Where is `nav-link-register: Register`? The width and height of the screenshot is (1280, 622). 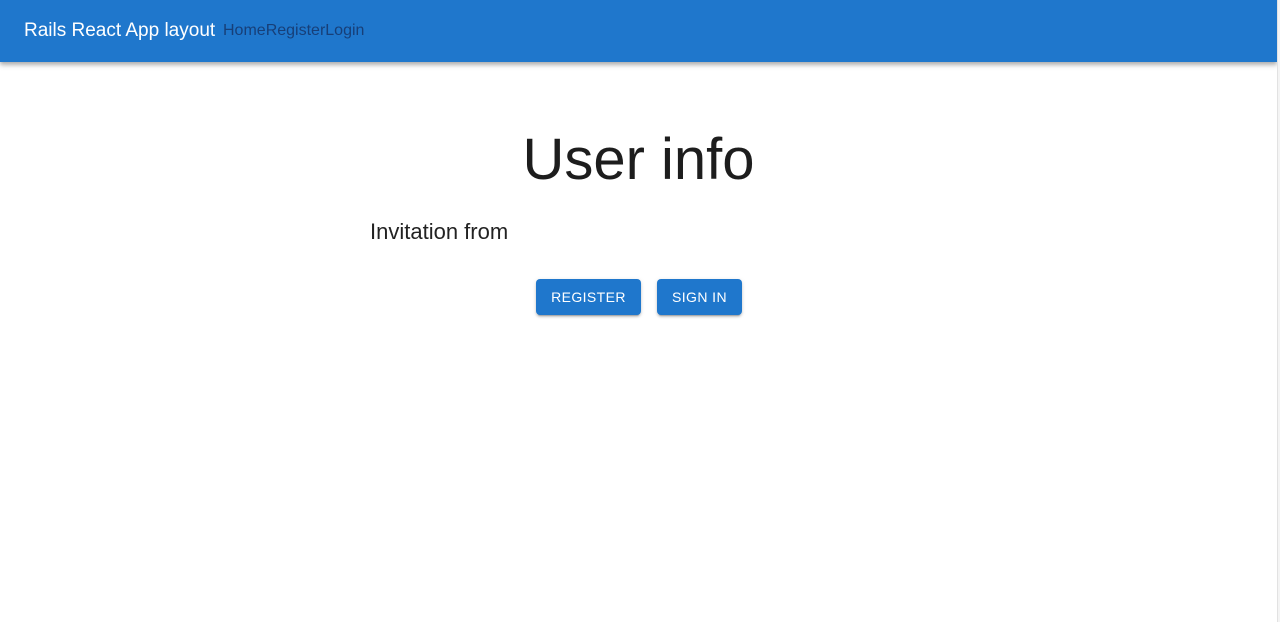 nav-link-register: Register is located at coordinates (296, 31).